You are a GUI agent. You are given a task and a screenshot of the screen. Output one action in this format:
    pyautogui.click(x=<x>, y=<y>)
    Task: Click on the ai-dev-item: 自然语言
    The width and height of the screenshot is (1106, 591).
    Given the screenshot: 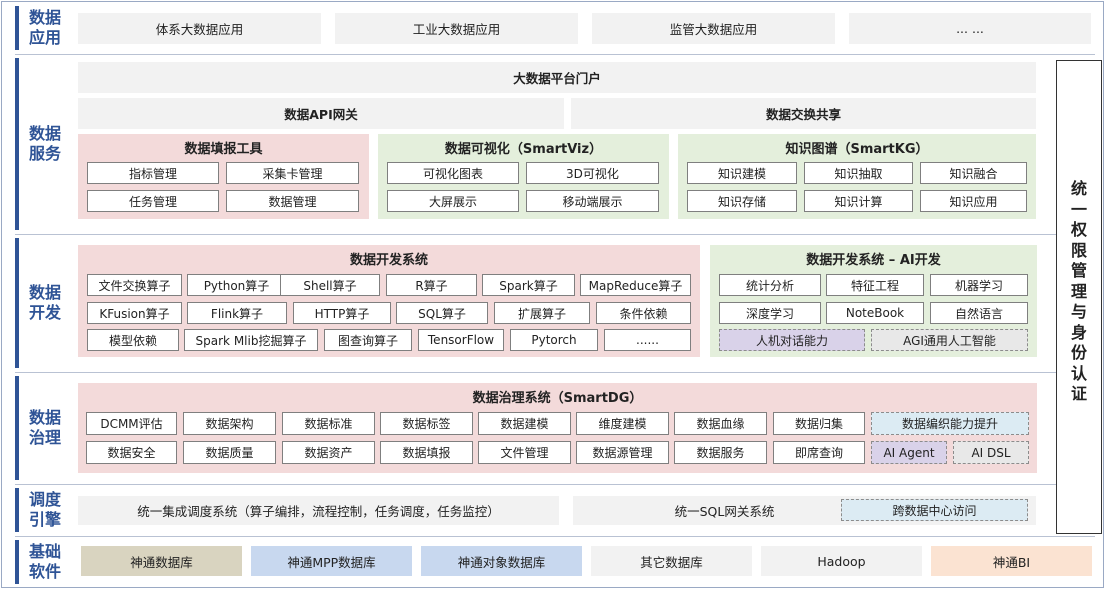 What is the action you would take?
    pyautogui.click(x=979, y=313)
    